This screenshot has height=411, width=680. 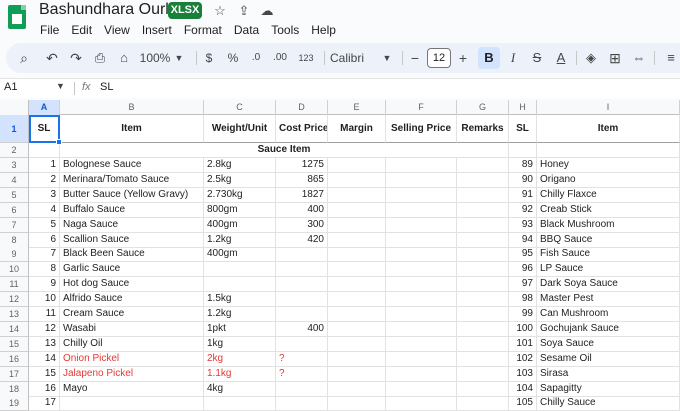 What do you see at coordinates (233, 58) in the screenshot?
I see `percent-format-button: %` at bounding box center [233, 58].